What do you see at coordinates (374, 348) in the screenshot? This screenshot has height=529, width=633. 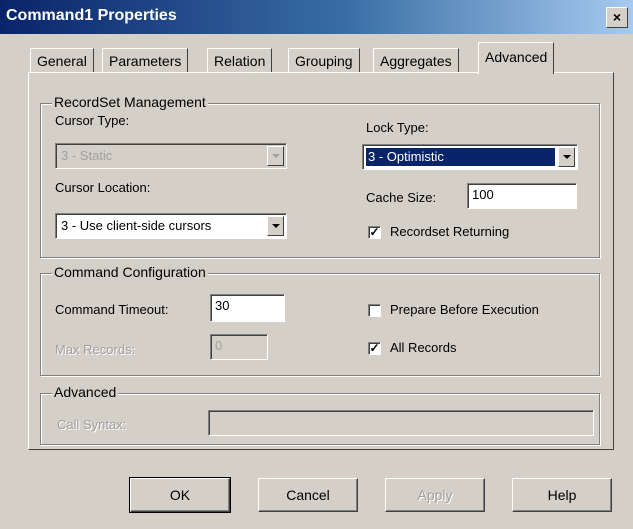 I see `all-records-checkbox: ✓` at bounding box center [374, 348].